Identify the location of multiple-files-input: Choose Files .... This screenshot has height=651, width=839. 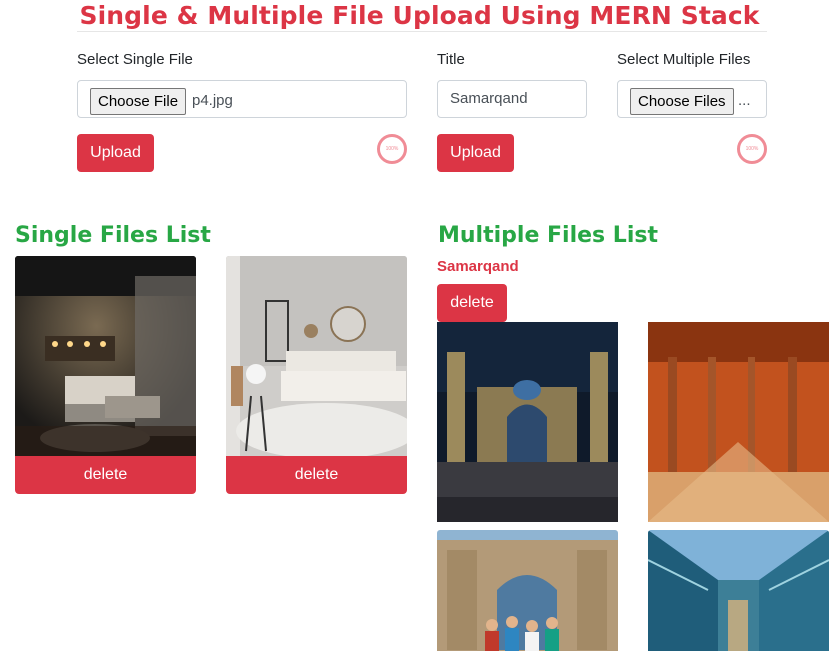
(692, 99).